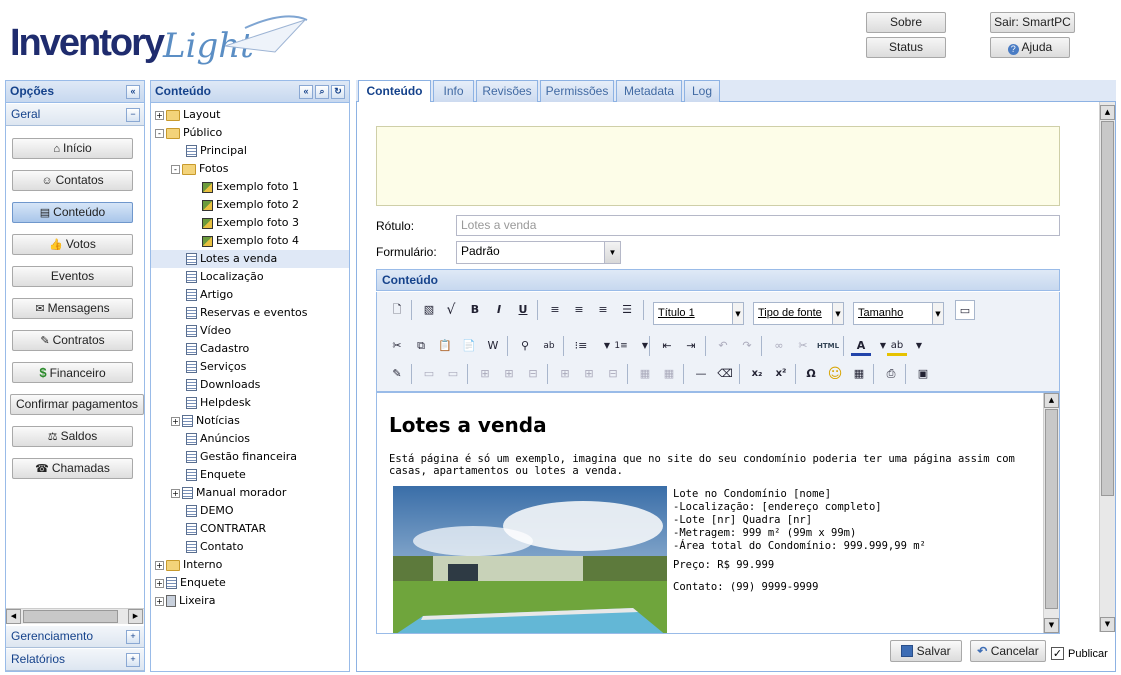 This screenshot has width=1121, height=675. What do you see at coordinates (793, 313) in the screenshot?
I see `font-dropdown: Tipo de fonte` at bounding box center [793, 313].